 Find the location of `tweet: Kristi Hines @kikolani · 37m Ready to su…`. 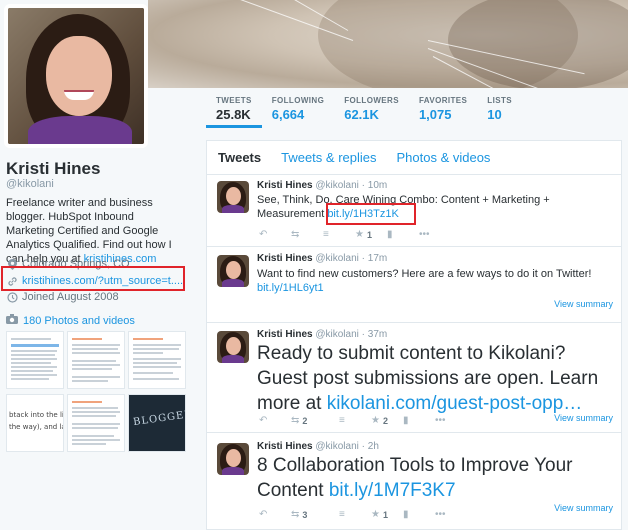

tweet: Kristi Hines @kikolani · 37m Ready to su… is located at coordinates (414, 378).